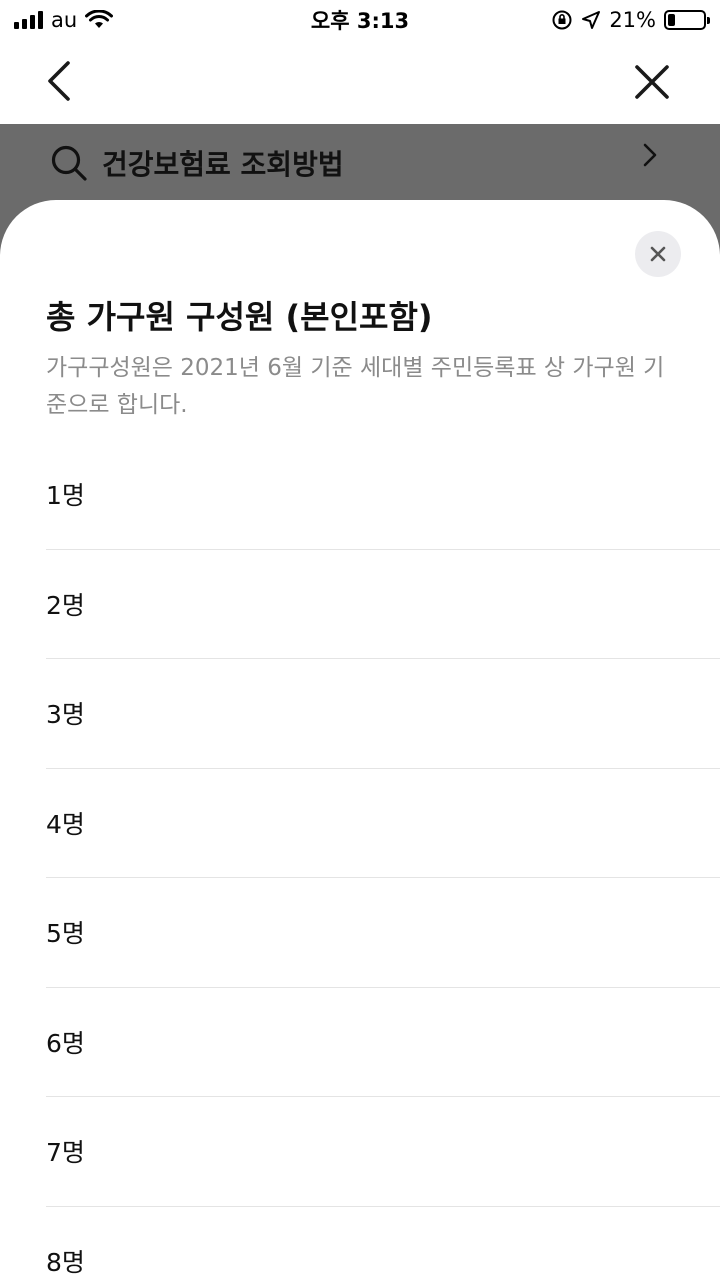 The image size is (720, 1280). I want to click on option-item: 3명, so click(383, 714).